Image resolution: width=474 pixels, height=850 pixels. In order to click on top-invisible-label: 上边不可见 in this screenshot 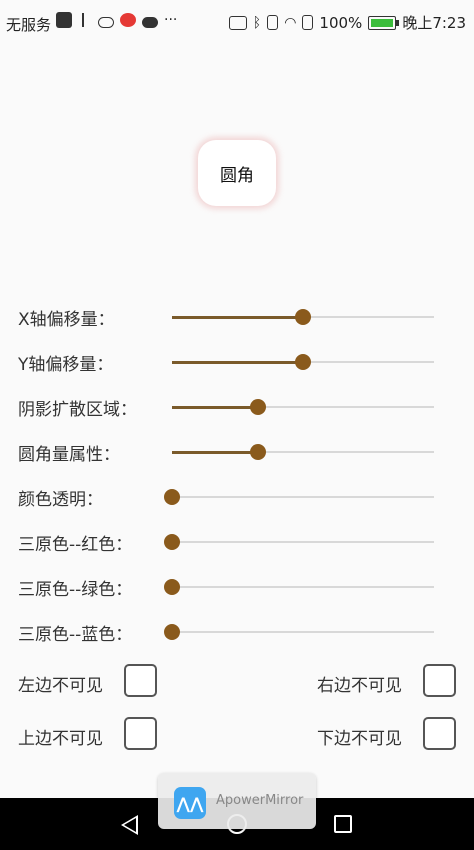, I will do `click(60, 739)`.